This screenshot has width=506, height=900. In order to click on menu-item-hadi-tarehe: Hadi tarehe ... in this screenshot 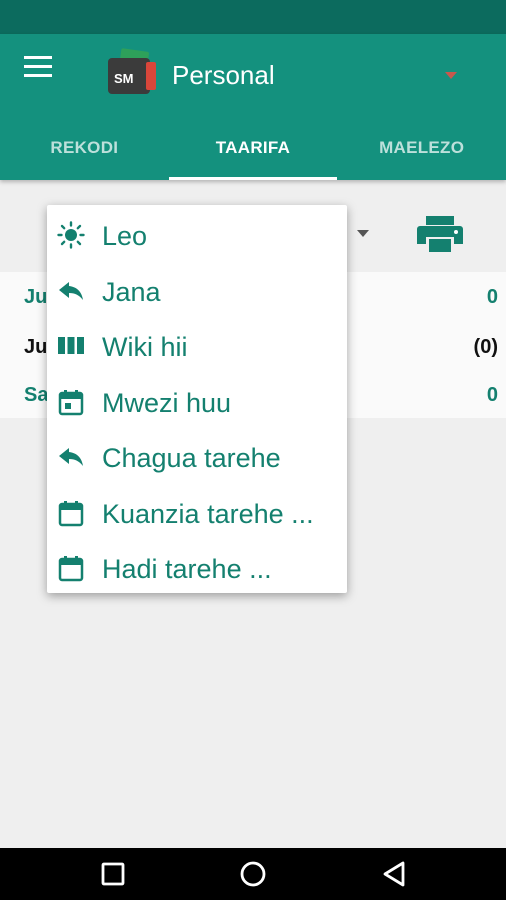, I will do `click(197, 570)`.